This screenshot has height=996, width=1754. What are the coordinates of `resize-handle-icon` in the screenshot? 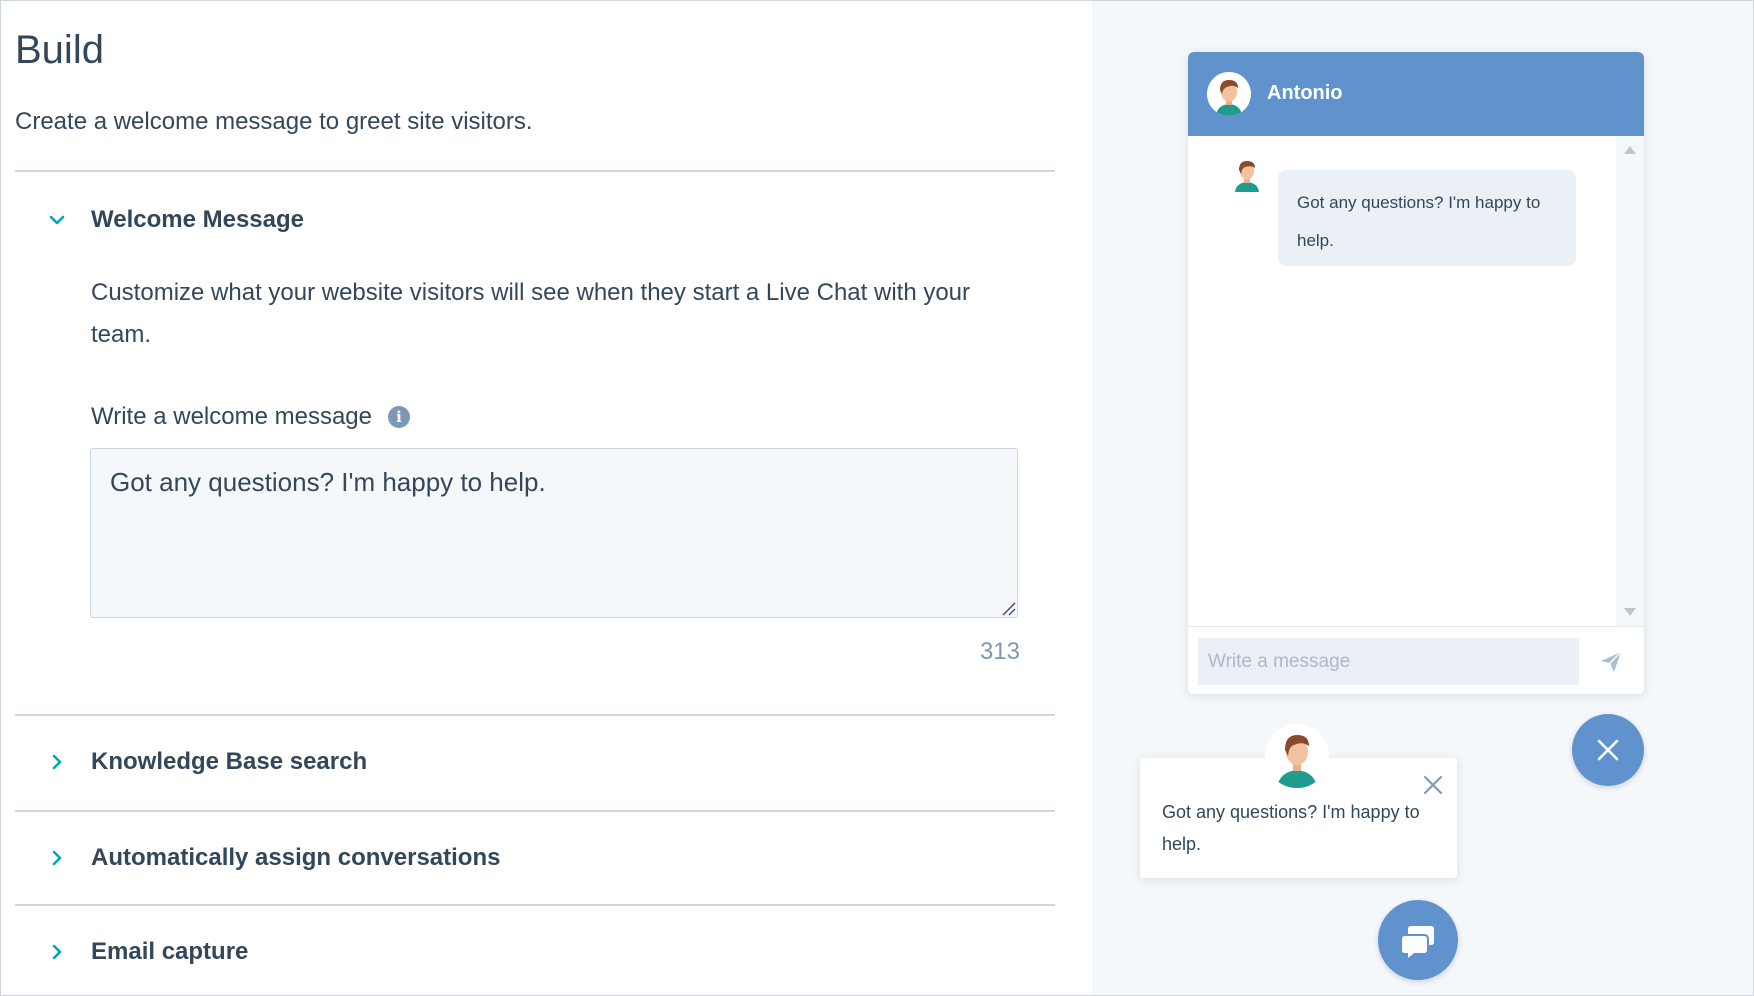 It's located at (1008, 608).